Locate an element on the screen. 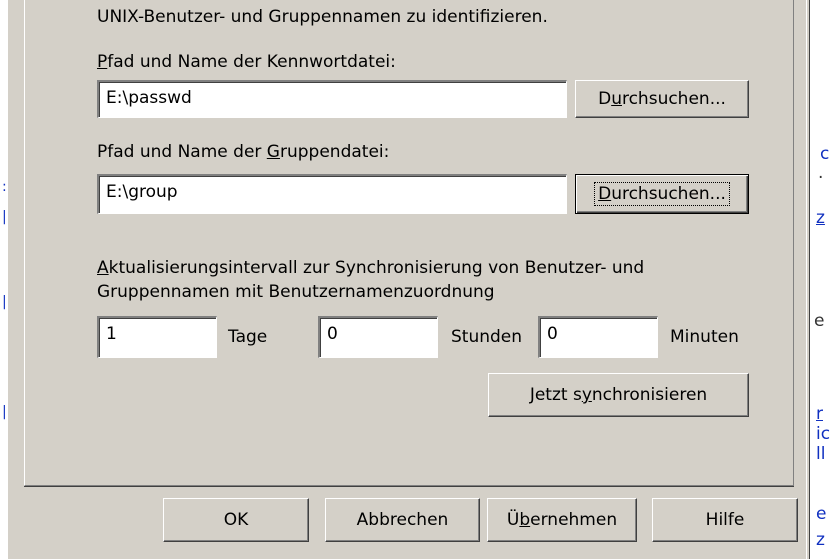 This screenshot has height=559, width=830. days-input: 1 is located at coordinates (157, 337).